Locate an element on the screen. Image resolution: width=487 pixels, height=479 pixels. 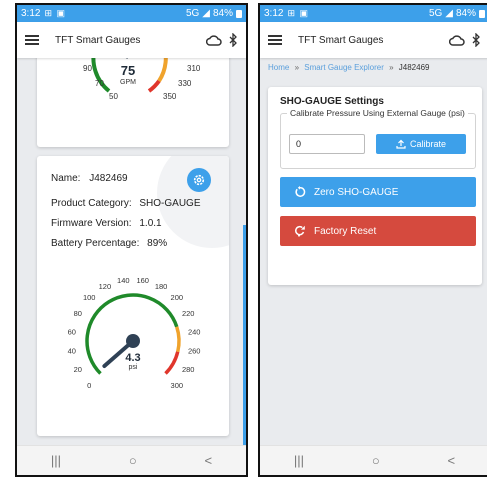
calibrate-button-label: Calibrate is located at coordinates (428, 144).